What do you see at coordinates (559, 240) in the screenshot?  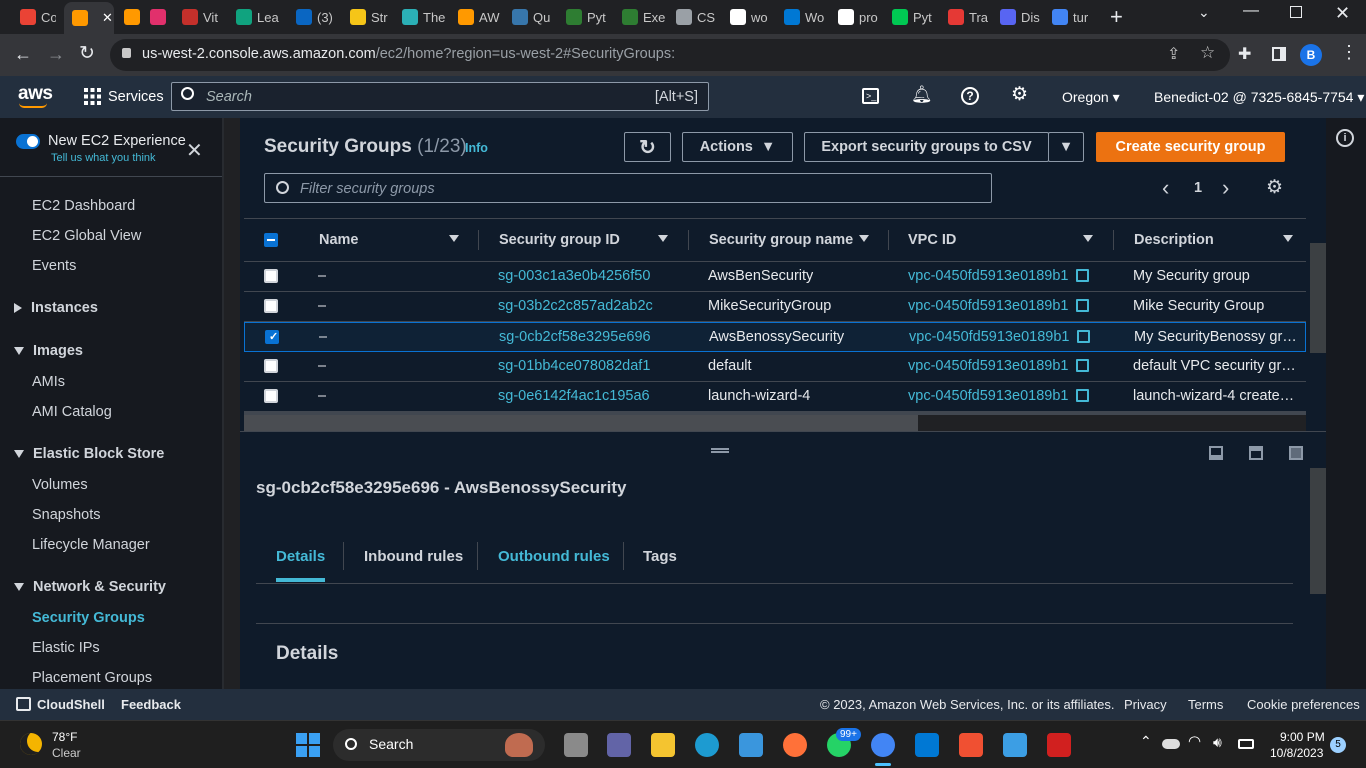 I see `col-security-group-id: Security group ID` at bounding box center [559, 240].